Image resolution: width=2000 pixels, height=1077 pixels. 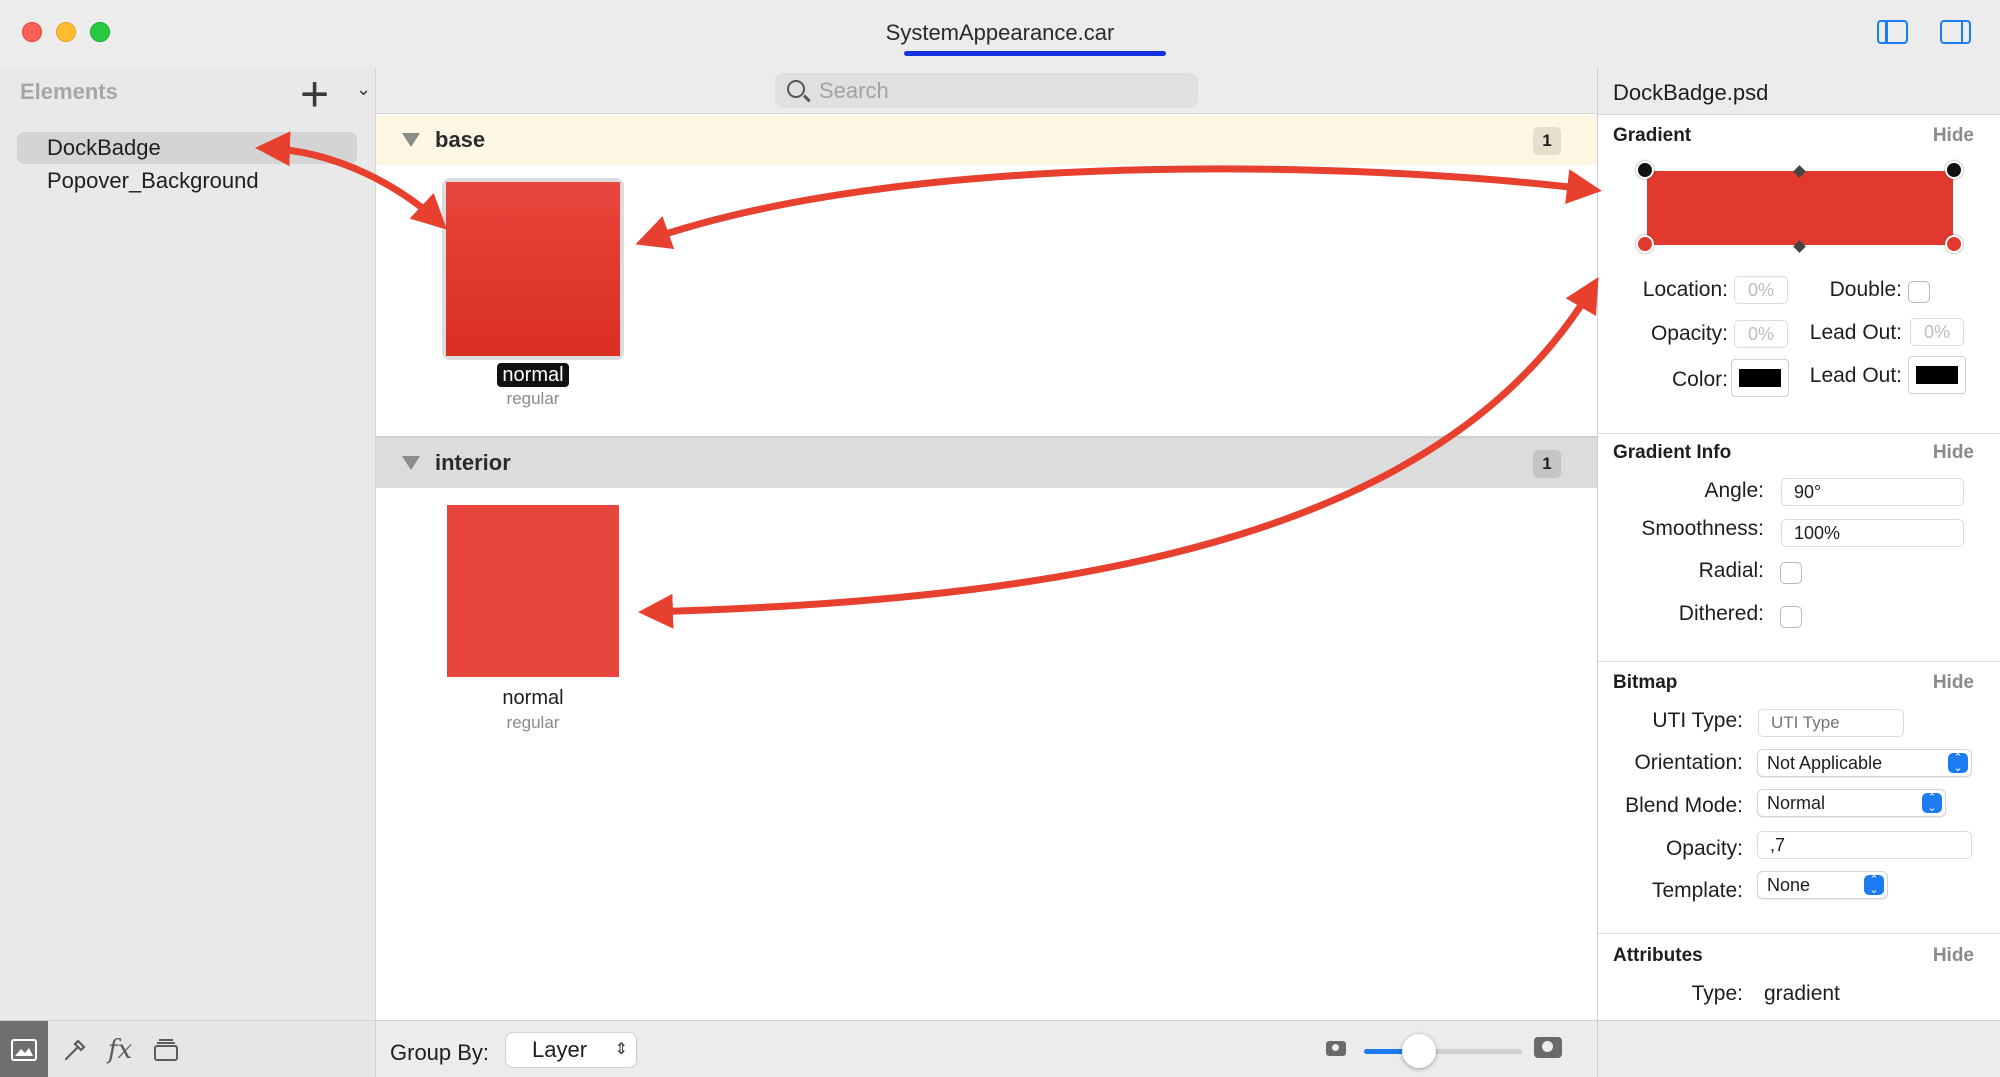 I want to click on type-label: Type:, so click(x=1717, y=993).